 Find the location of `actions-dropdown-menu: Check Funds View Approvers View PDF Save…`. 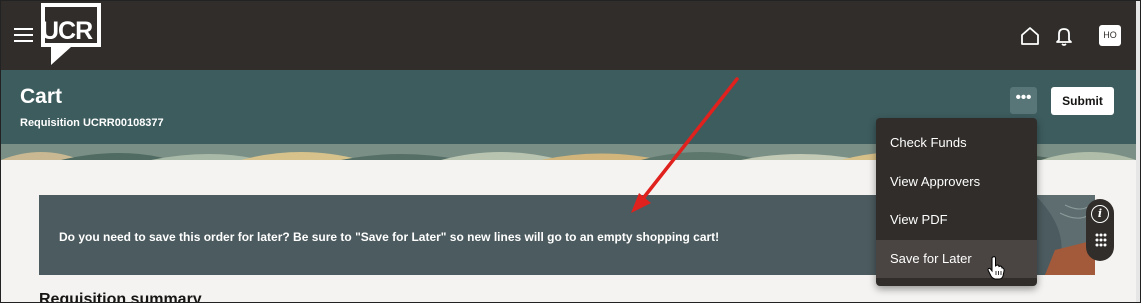

actions-dropdown-menu: Check Funds View Approvers View PDF Save… is located at coordinates (956, 202).